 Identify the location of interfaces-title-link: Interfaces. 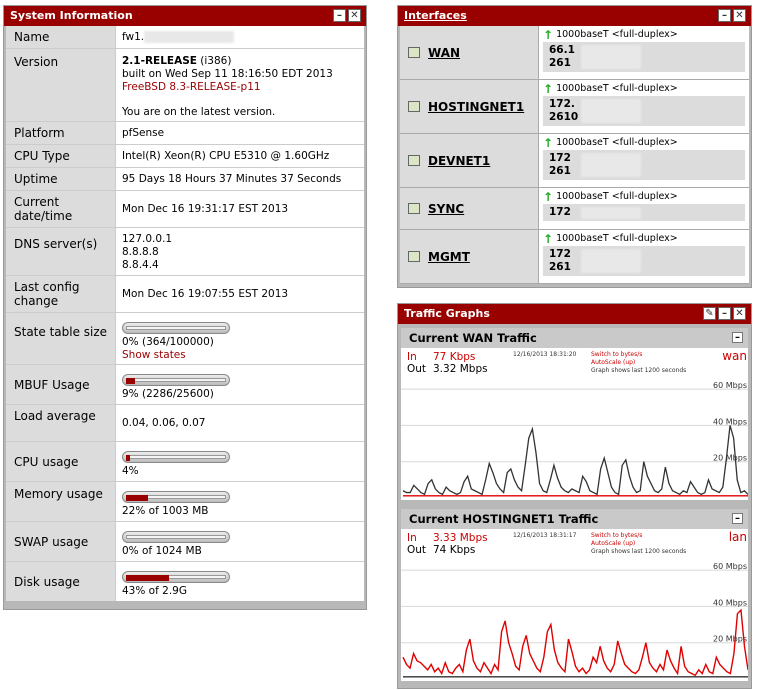
(435, 15).